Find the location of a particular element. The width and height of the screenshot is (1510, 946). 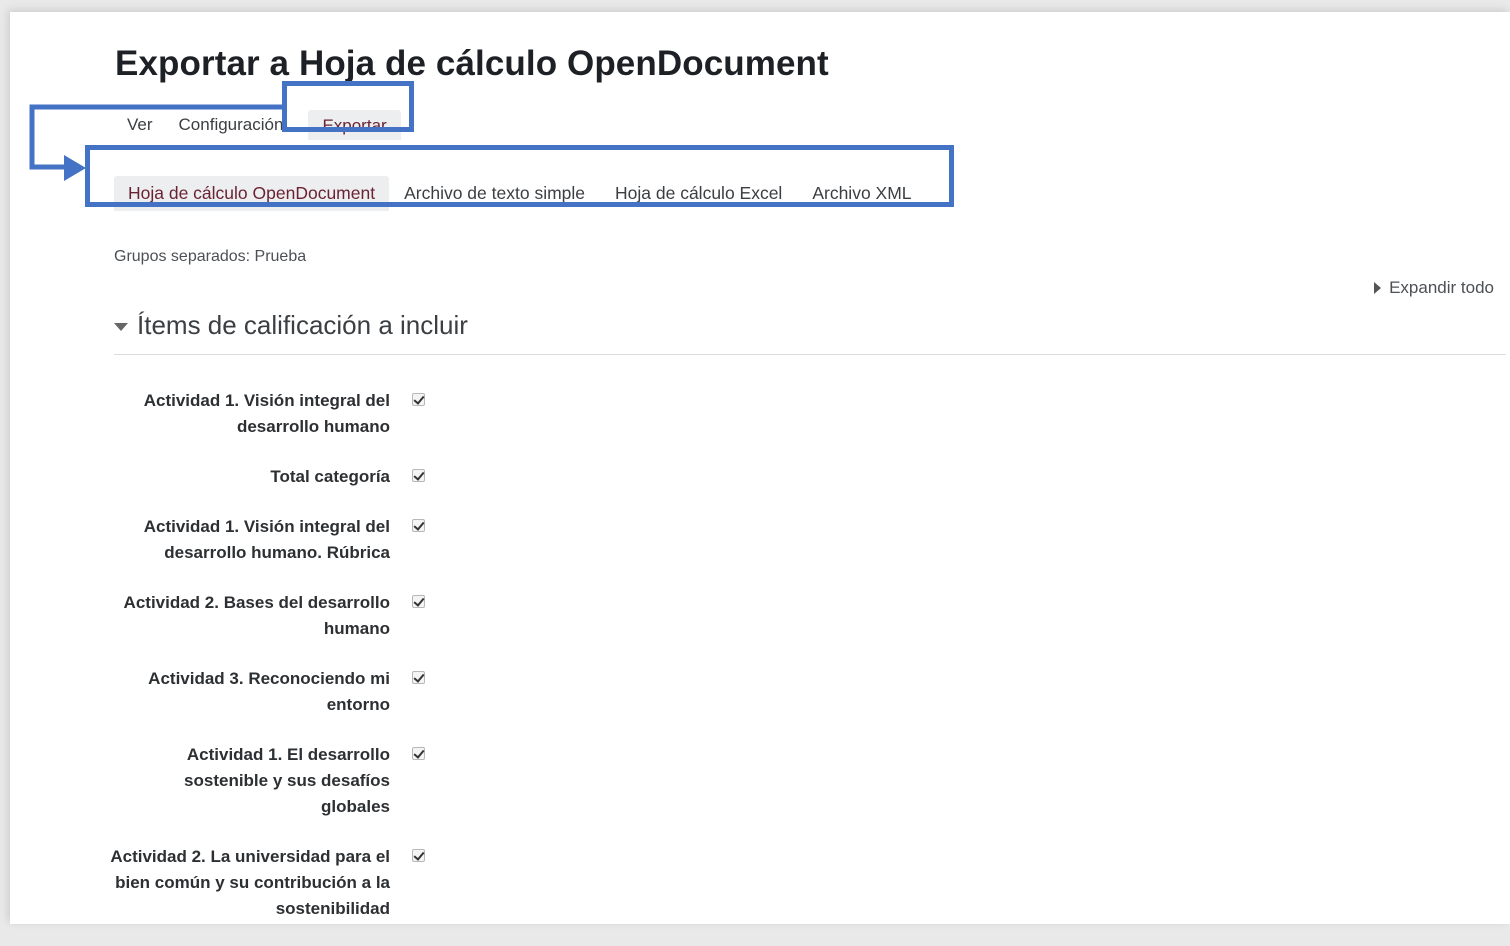

item-label: Total categoría is located at coordinates (330, 476).